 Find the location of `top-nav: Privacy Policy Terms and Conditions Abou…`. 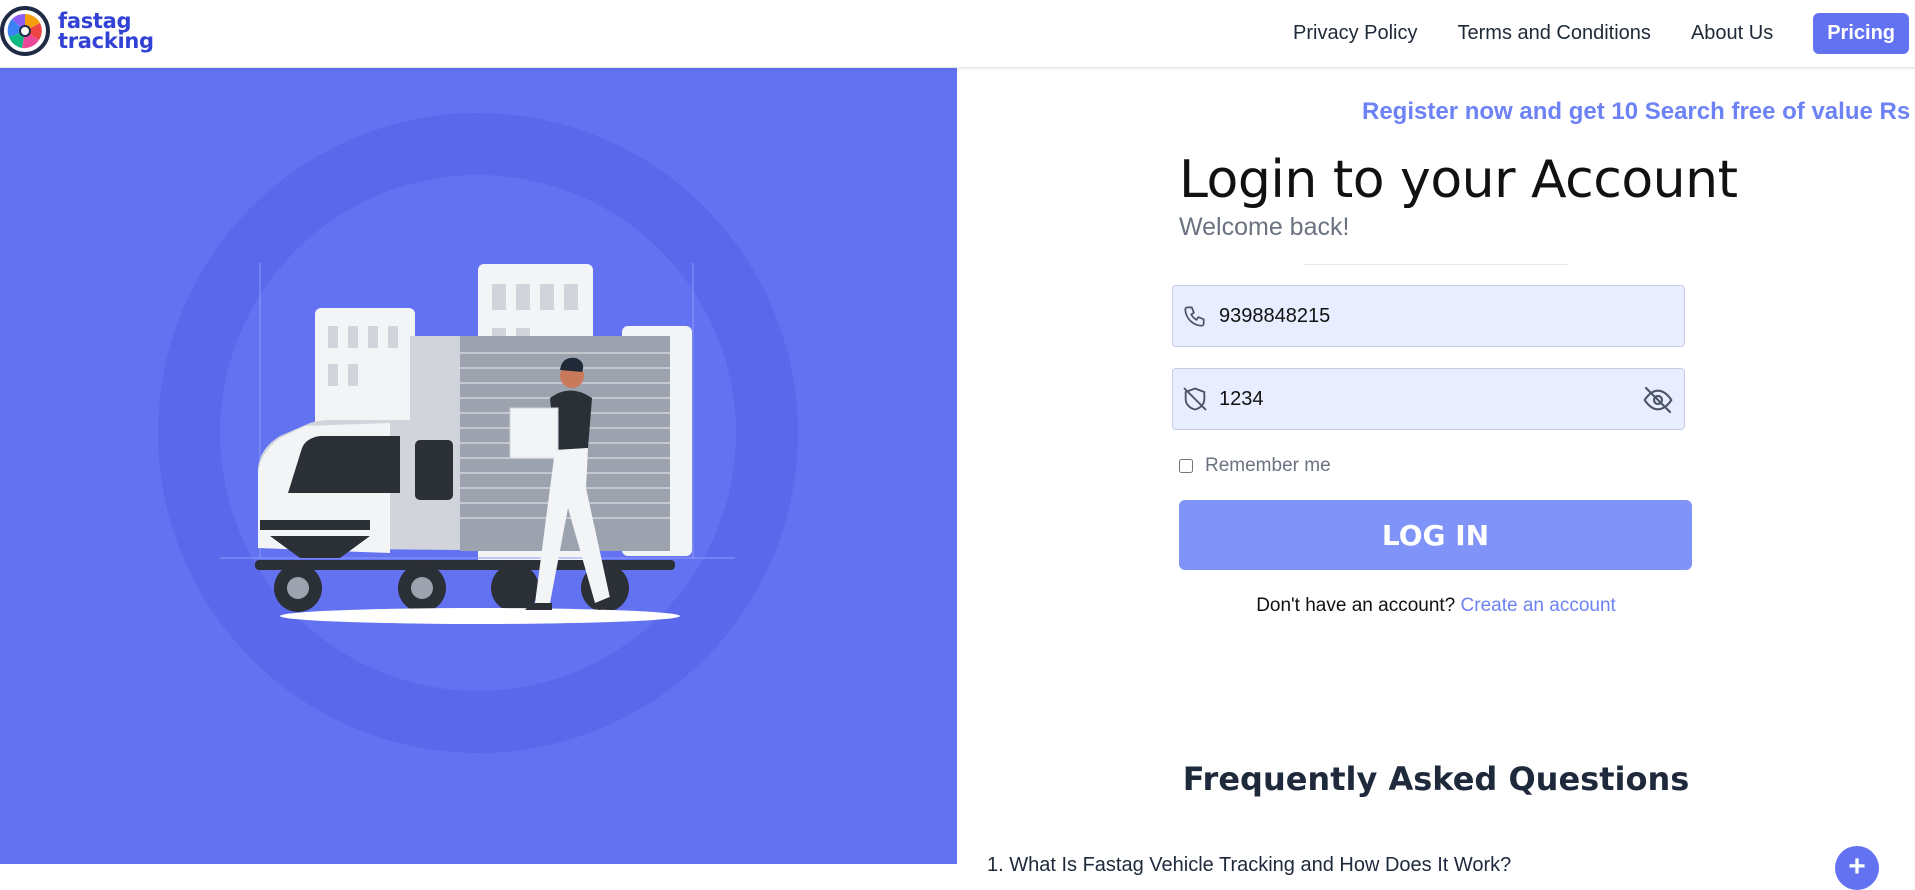

top-nav: Privacy Policy Terms and Conditions Abou… is located at coordinates (1604, 33).